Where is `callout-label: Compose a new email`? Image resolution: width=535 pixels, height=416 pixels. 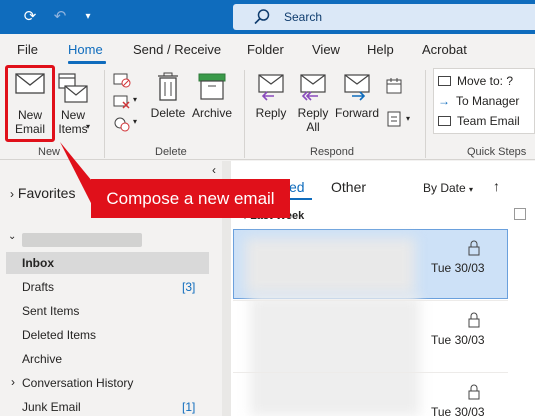
callout-label: Compose a new email is located at coordinates (190, 198).